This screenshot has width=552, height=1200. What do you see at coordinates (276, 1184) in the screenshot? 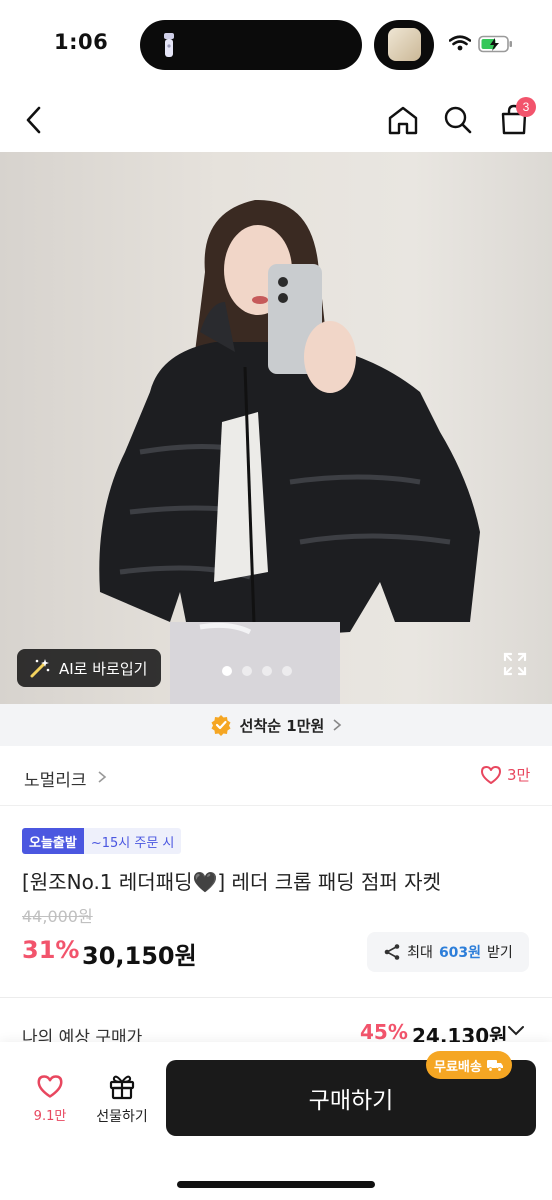
I see `home-indicator` at bounding box center [276, 1184].